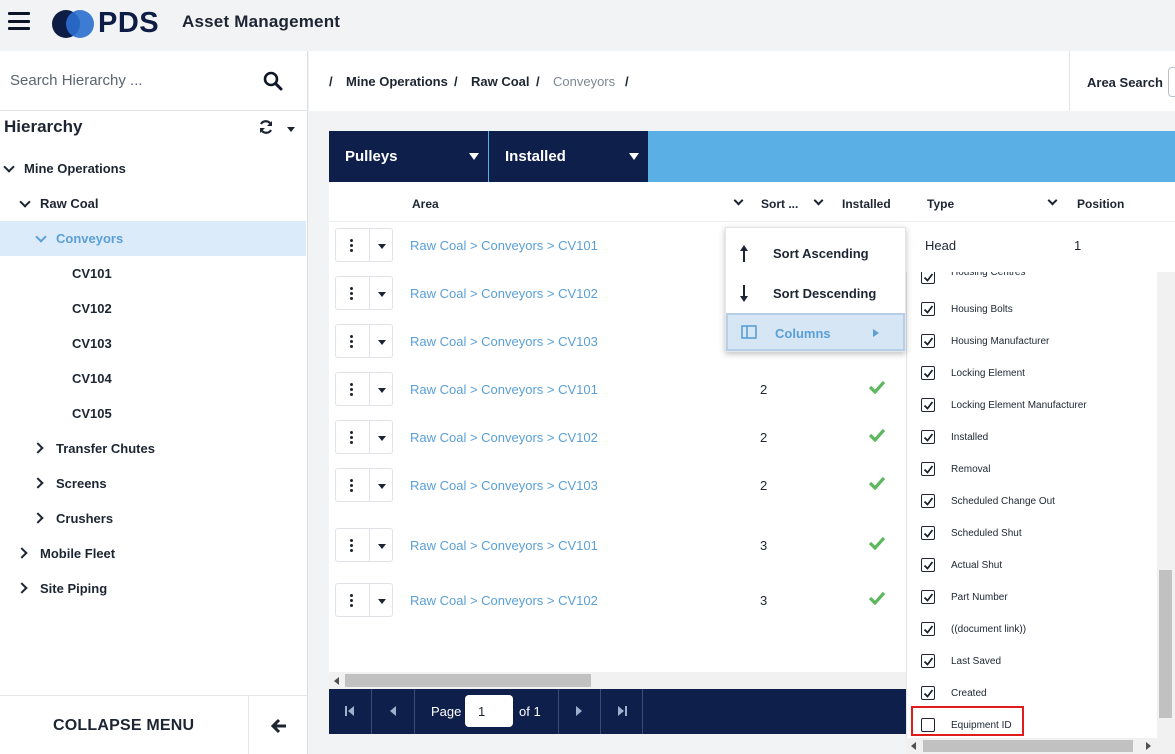  Describe the element at coordinates (500, 81) in the screenshot. I see `breadcrumb-item: Raw Coal` at that location.